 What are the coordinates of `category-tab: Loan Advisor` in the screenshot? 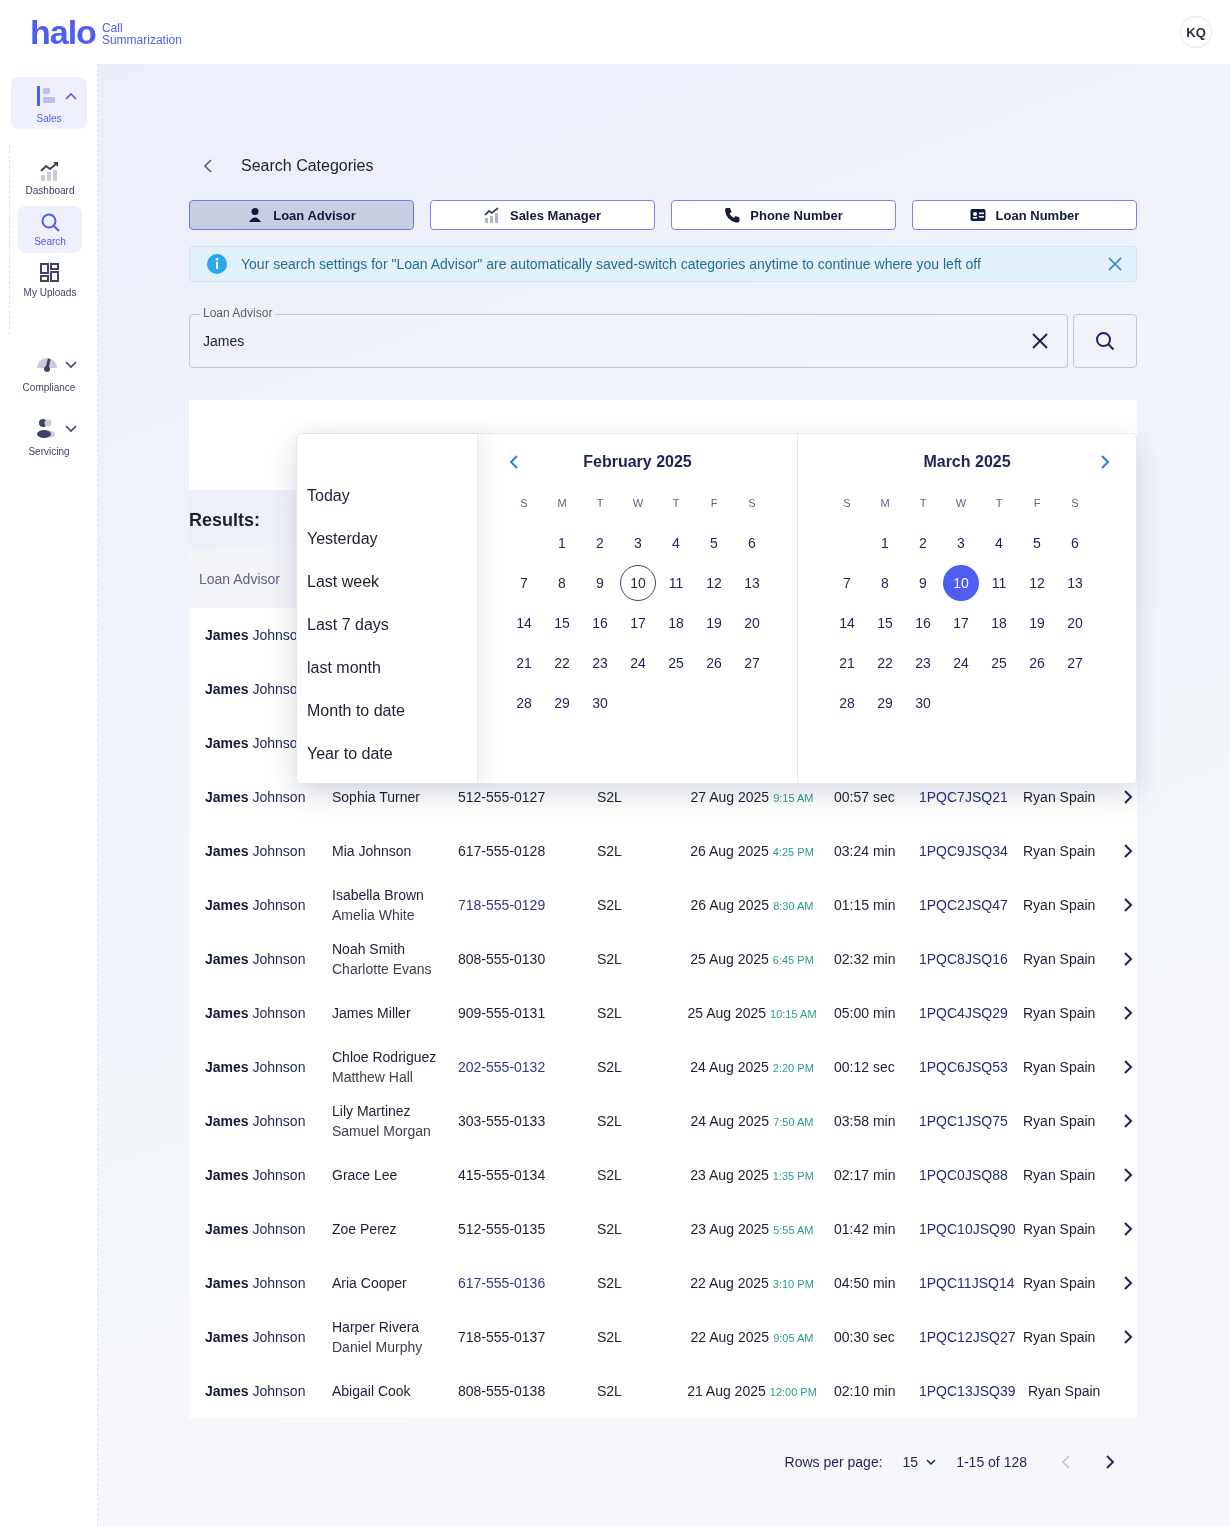 It's located at (301, 215).